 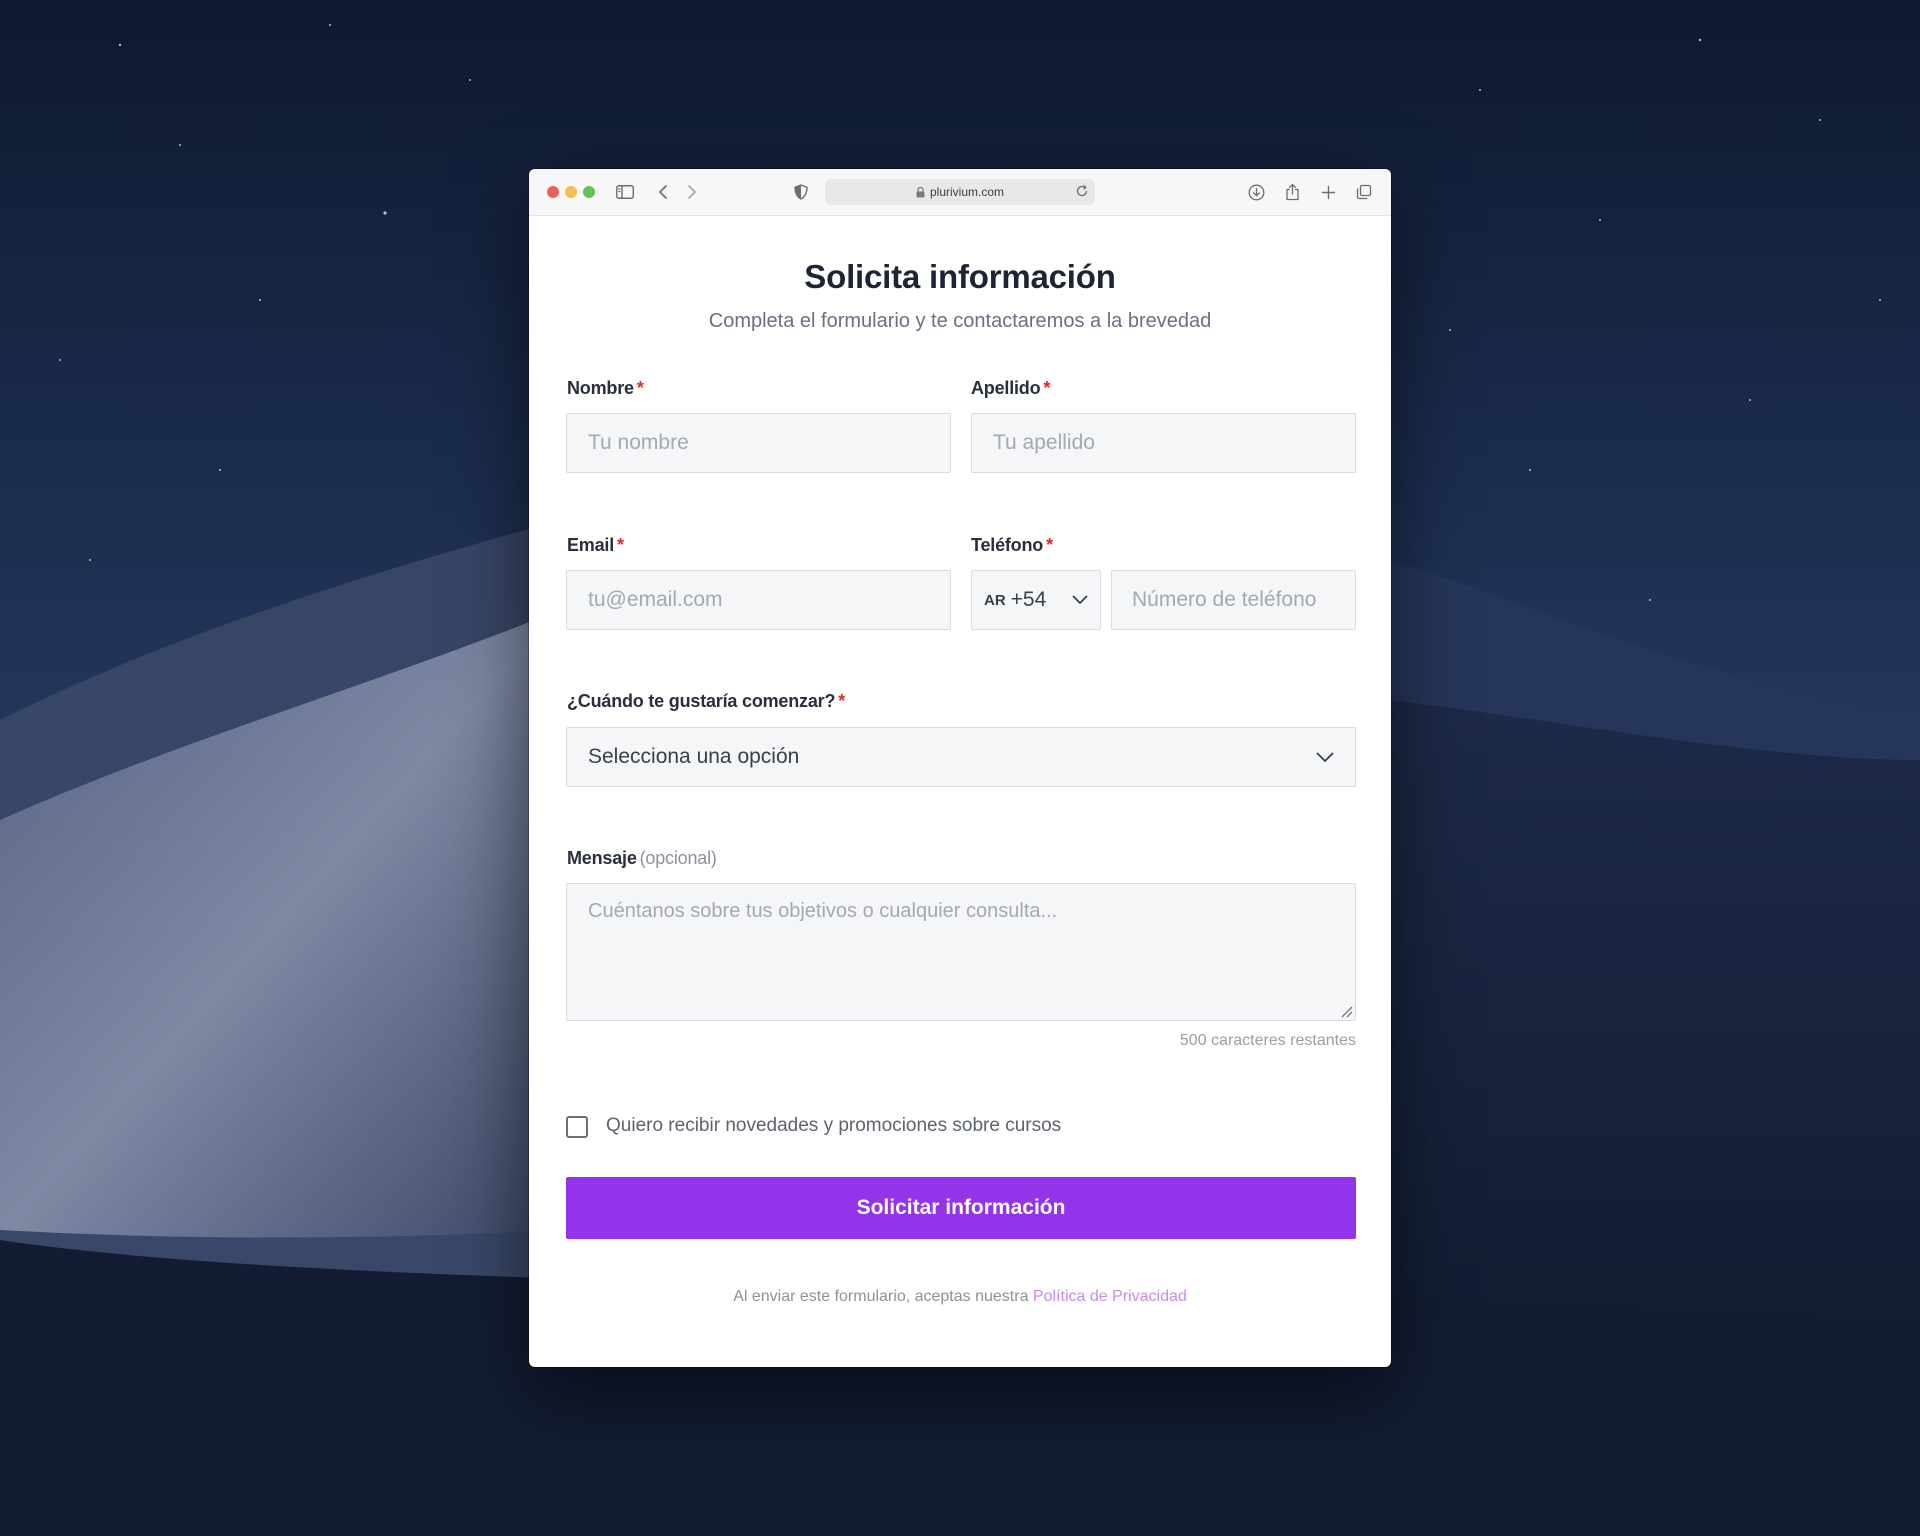 What do you see at coordinates (1110, 1296) in the screenshot?
I see `privacy-policy-link: Política de Privacidad` at bounding box center [1110, 1296].